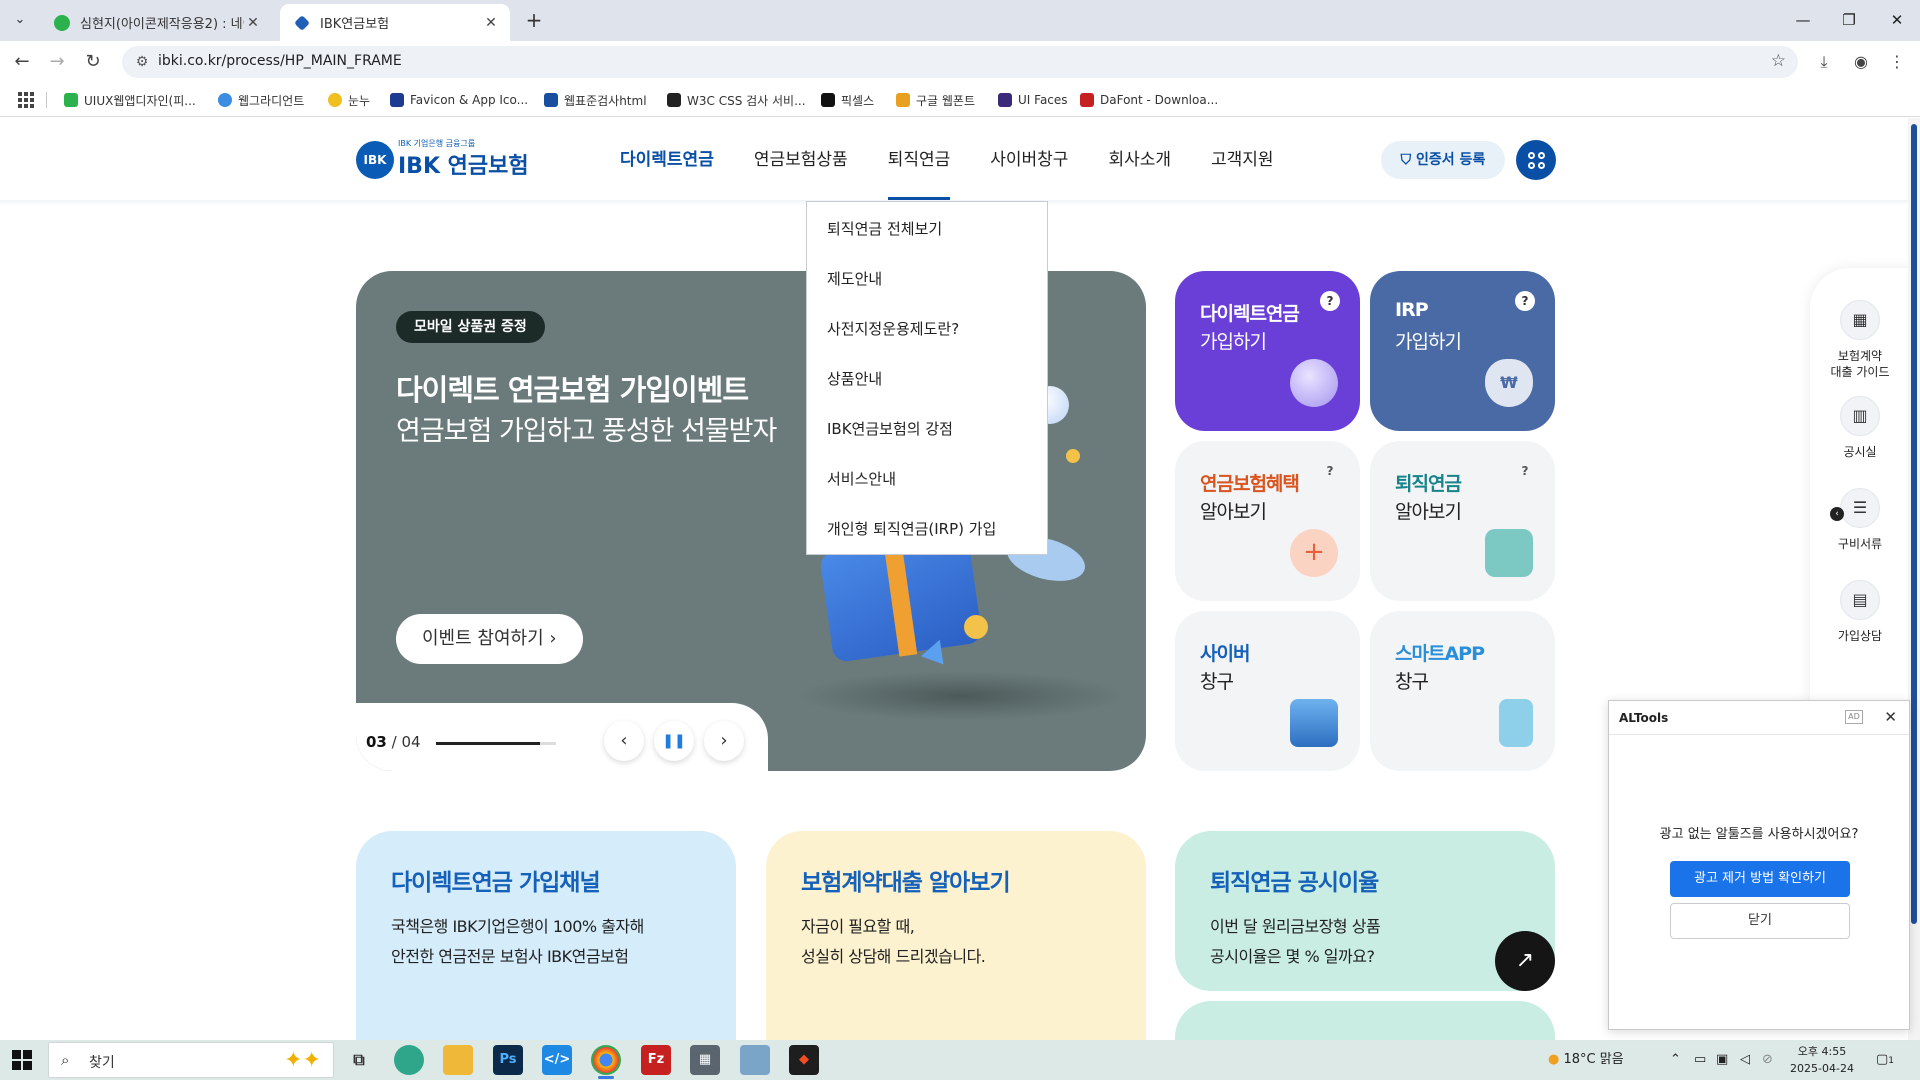 Image resolution: width=1920 pixels, height=1080 pixels. What do you see at coordinates (1767, 1060) in the screenshot?
I see `status-icon: ⊘` at bounding box center [1767, 1060].